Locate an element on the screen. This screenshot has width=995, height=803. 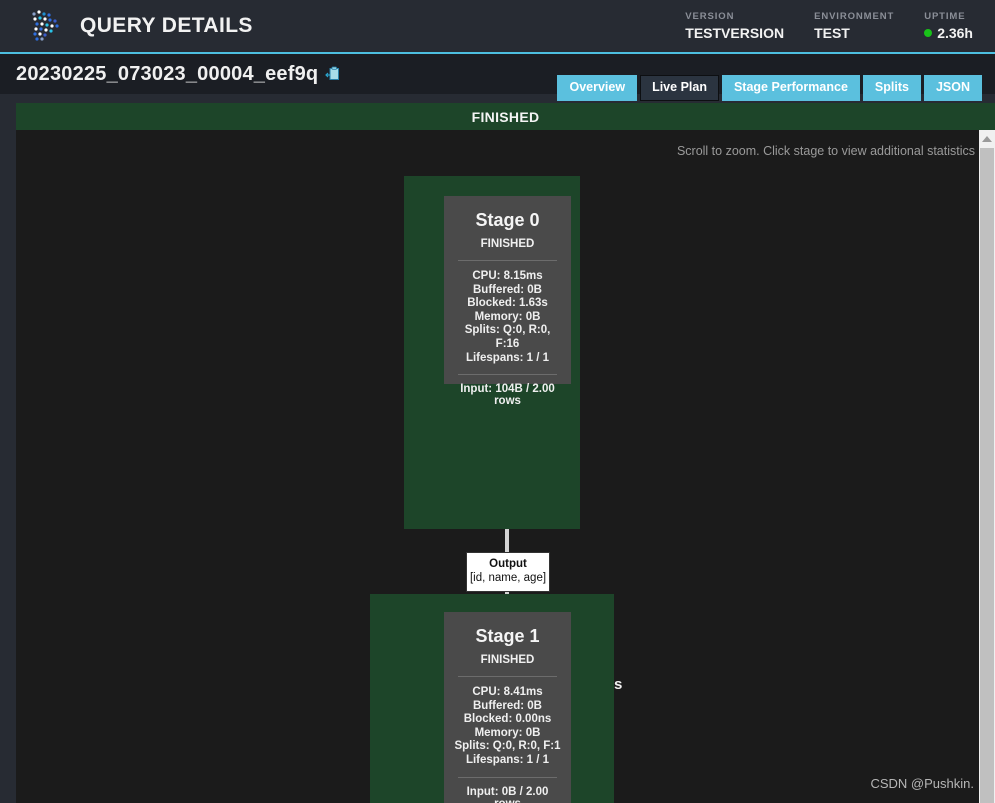
stage-0-divider-top is located at coordinates (507, 260).